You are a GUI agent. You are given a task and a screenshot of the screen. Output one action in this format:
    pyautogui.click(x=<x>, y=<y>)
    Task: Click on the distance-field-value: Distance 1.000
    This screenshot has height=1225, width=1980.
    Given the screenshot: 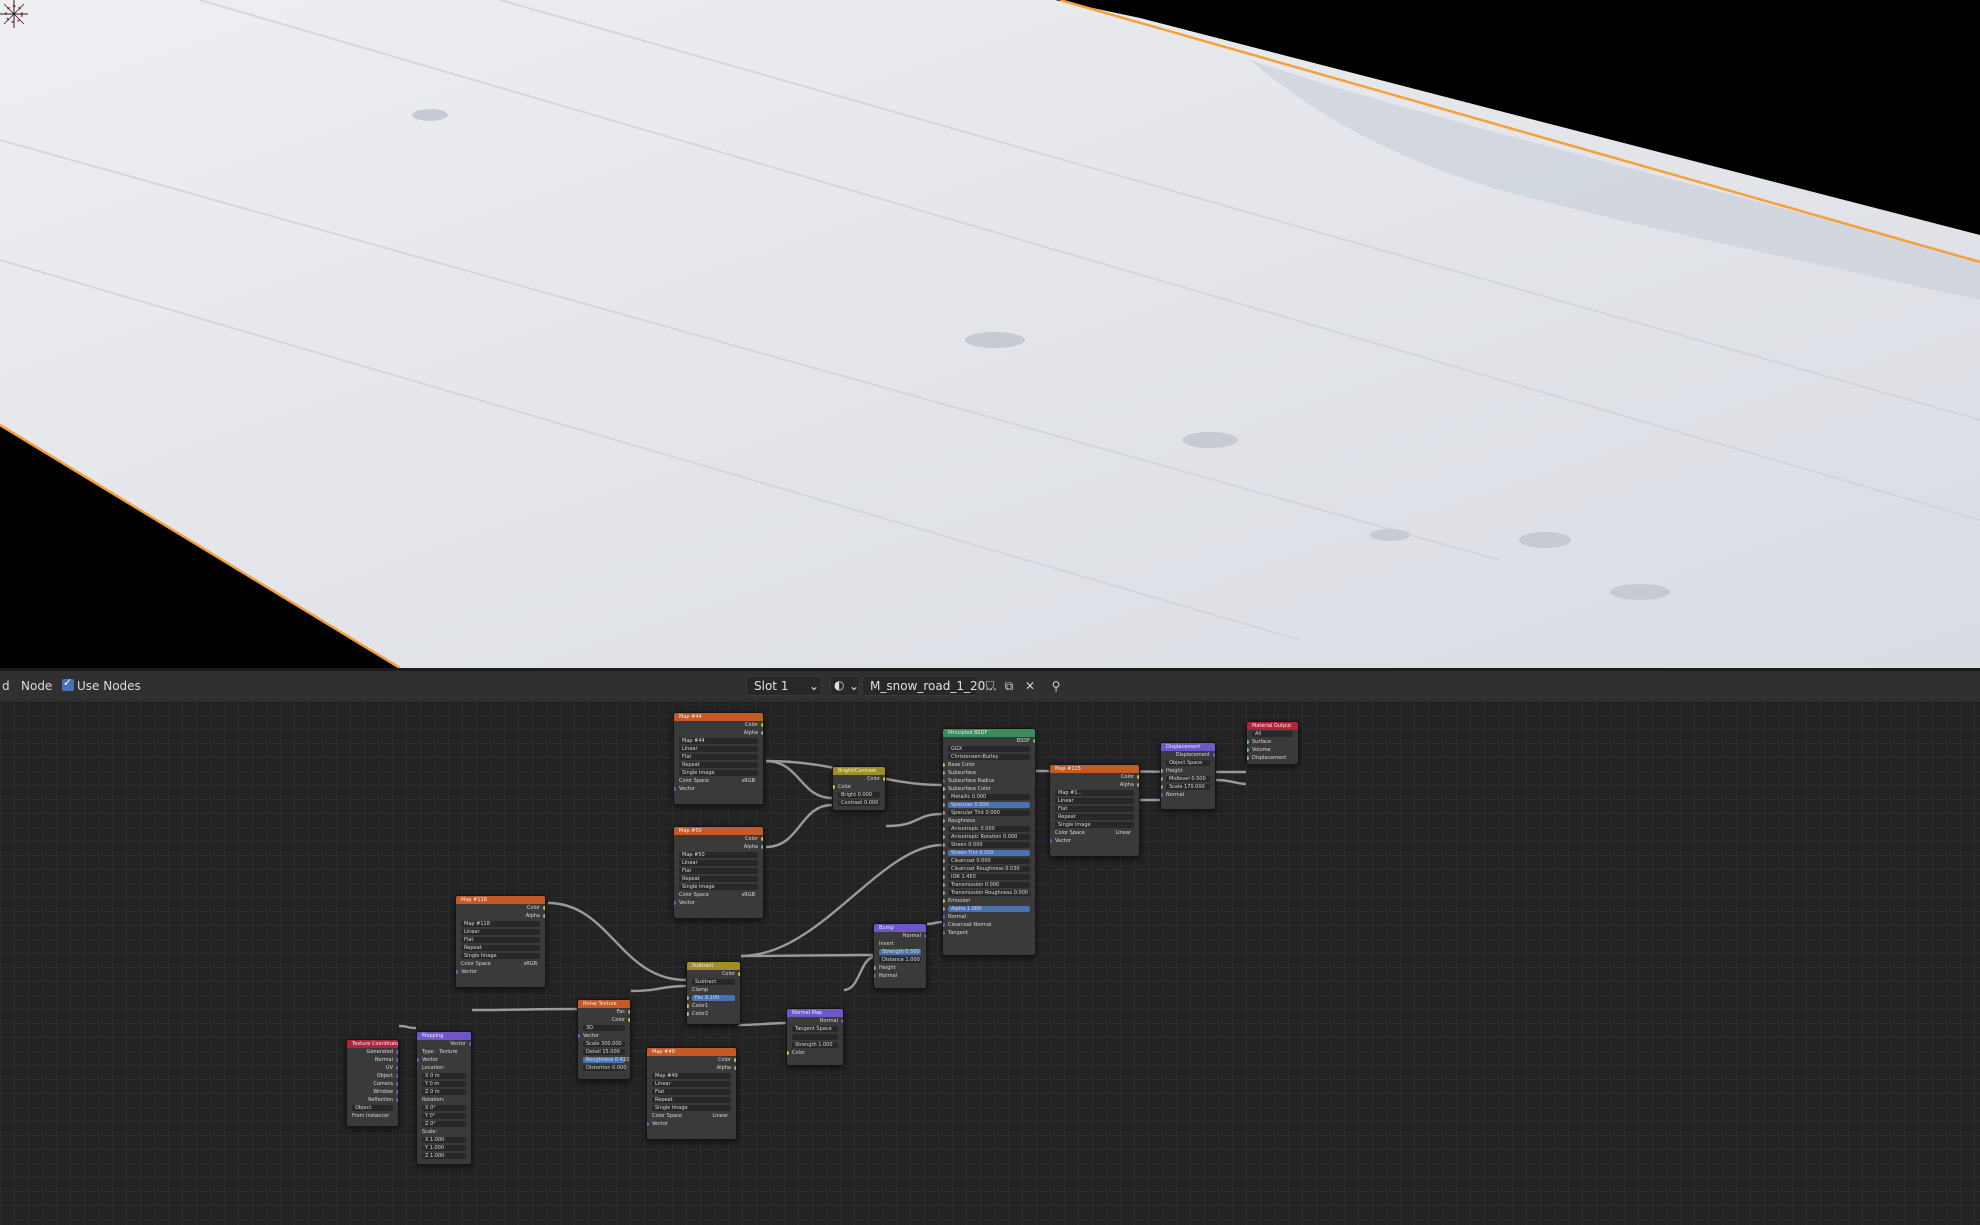 What is the action you would take?
    pyautogui.click(x=900, y=960)
    